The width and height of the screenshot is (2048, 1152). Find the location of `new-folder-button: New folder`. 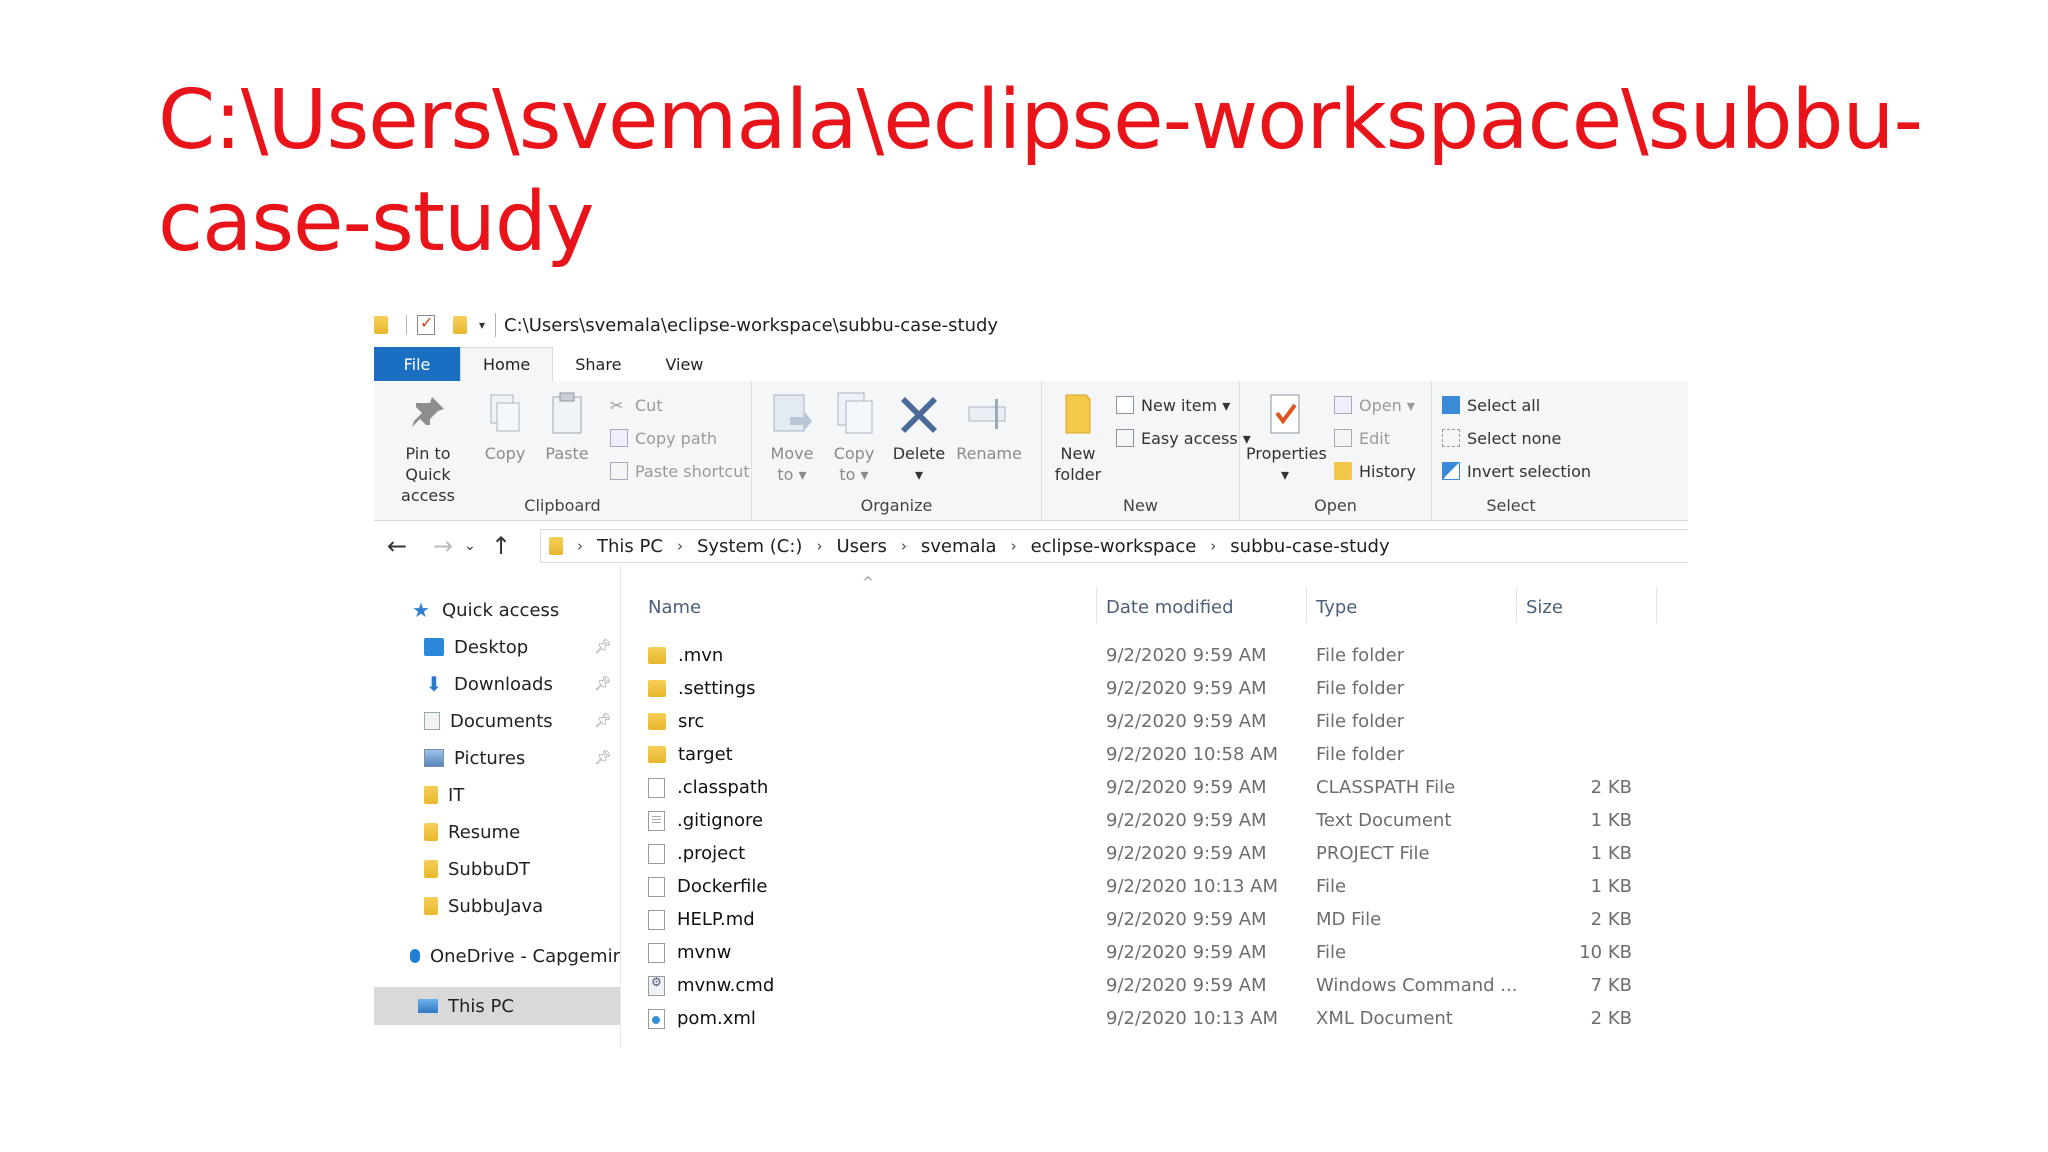

new-folder-button: New folder is located at coordinates (1078, 438).